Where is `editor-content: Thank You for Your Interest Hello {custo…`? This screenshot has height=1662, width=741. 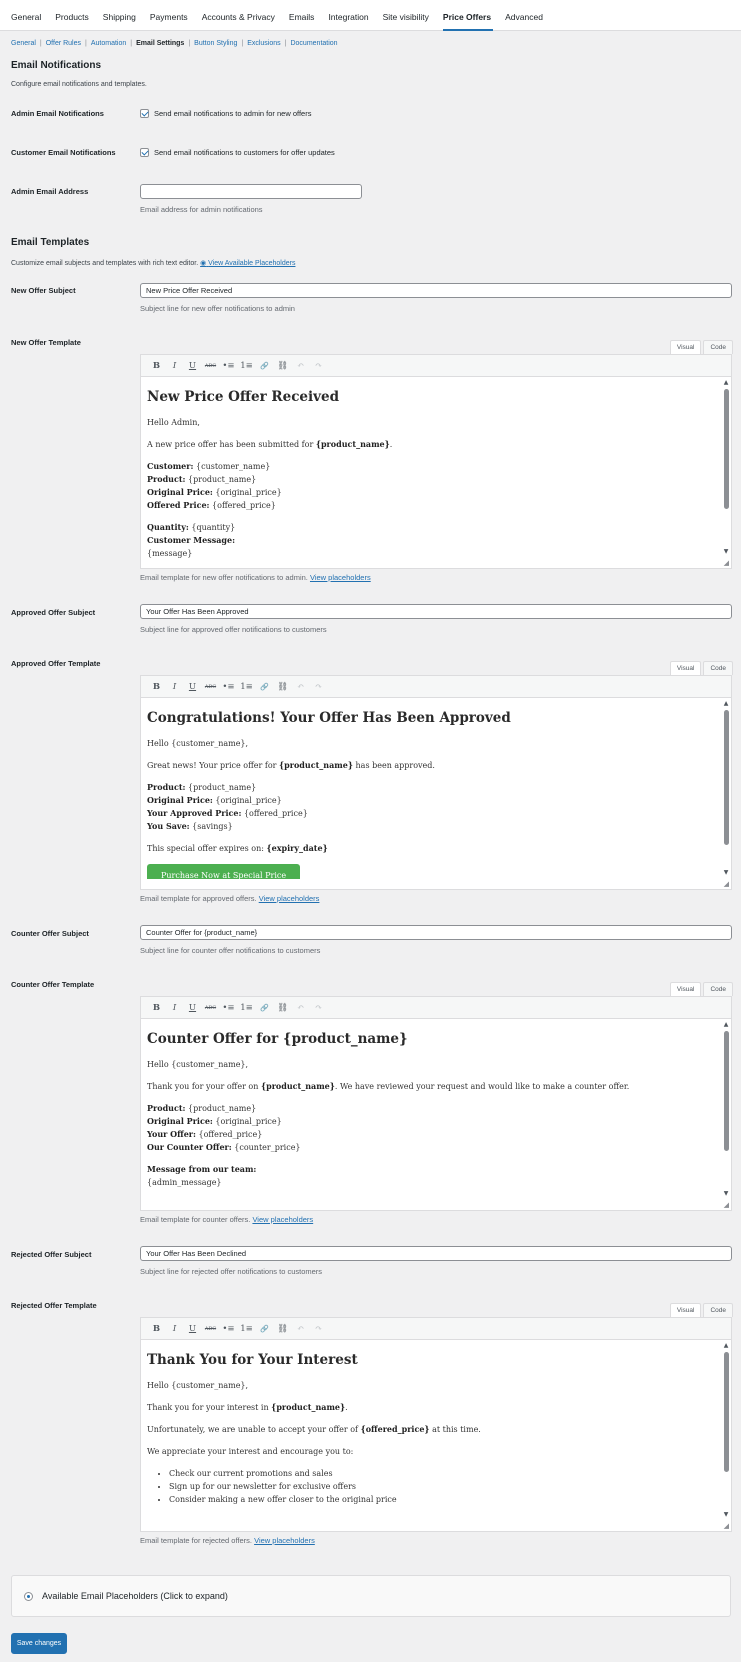
editor-content: Thank You for Your Interest Hello {custo… is located at coordinates (436, 1430).